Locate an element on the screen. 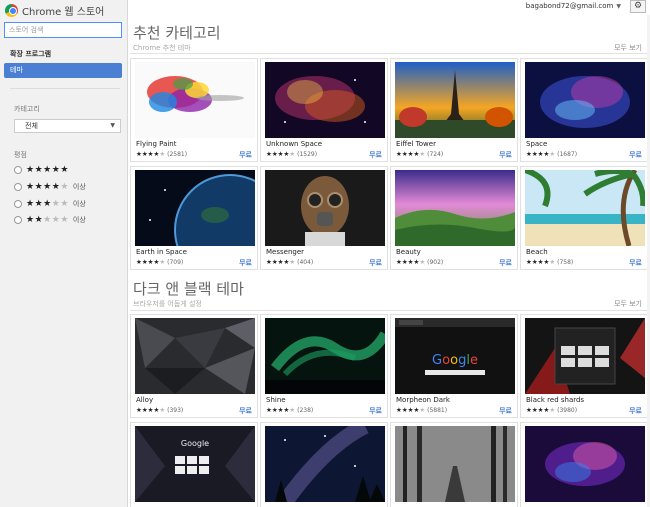  theme-name: Shine is located at coordinates (276, 400).